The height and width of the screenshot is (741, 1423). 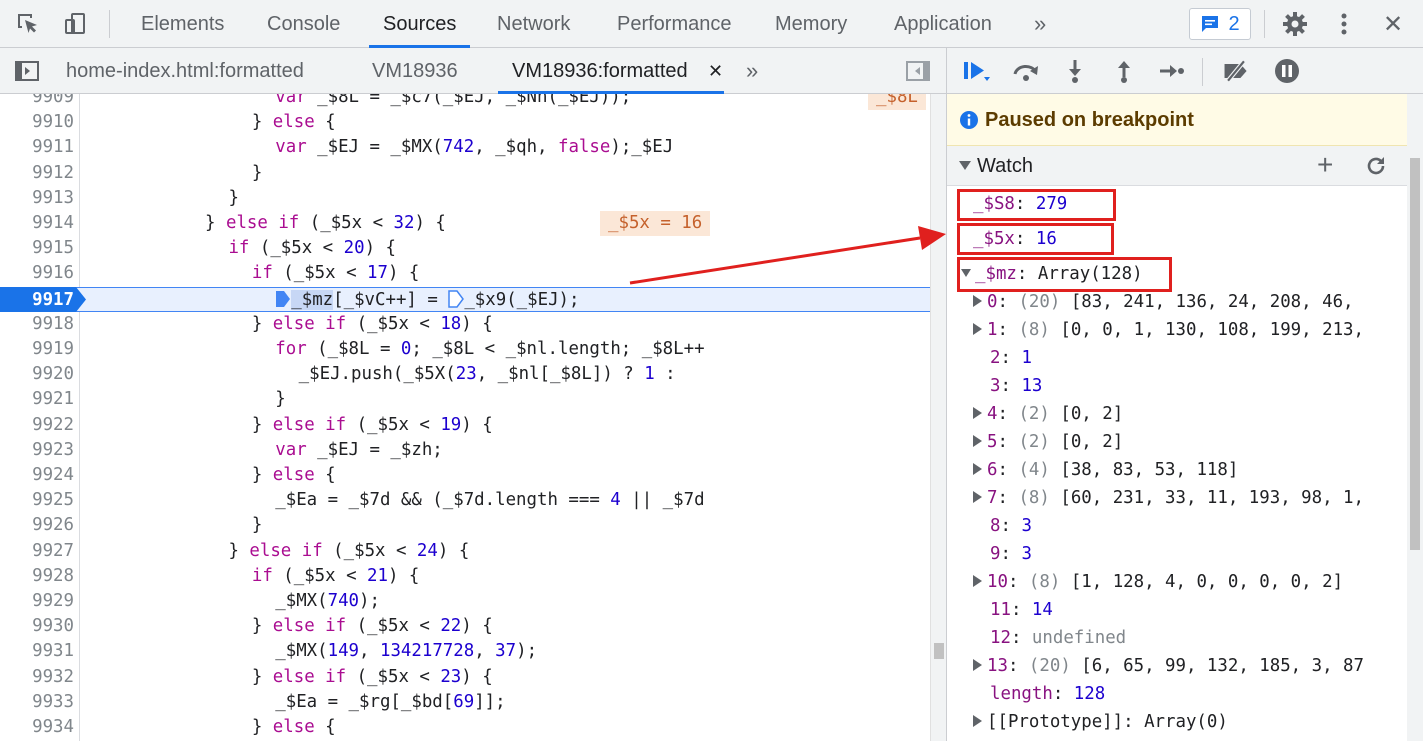 What do you see at coordinates (1124, 71) in the screenshot?
I see `step-out-icon` at bounding box center [1124, 71].